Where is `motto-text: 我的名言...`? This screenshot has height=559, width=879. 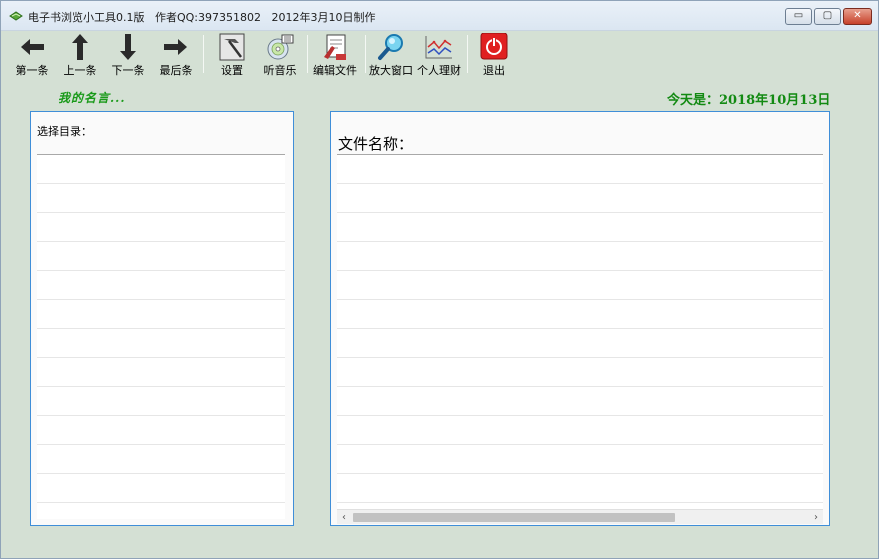 motto-text: 我的名言... is located at coordinates (92, 98).